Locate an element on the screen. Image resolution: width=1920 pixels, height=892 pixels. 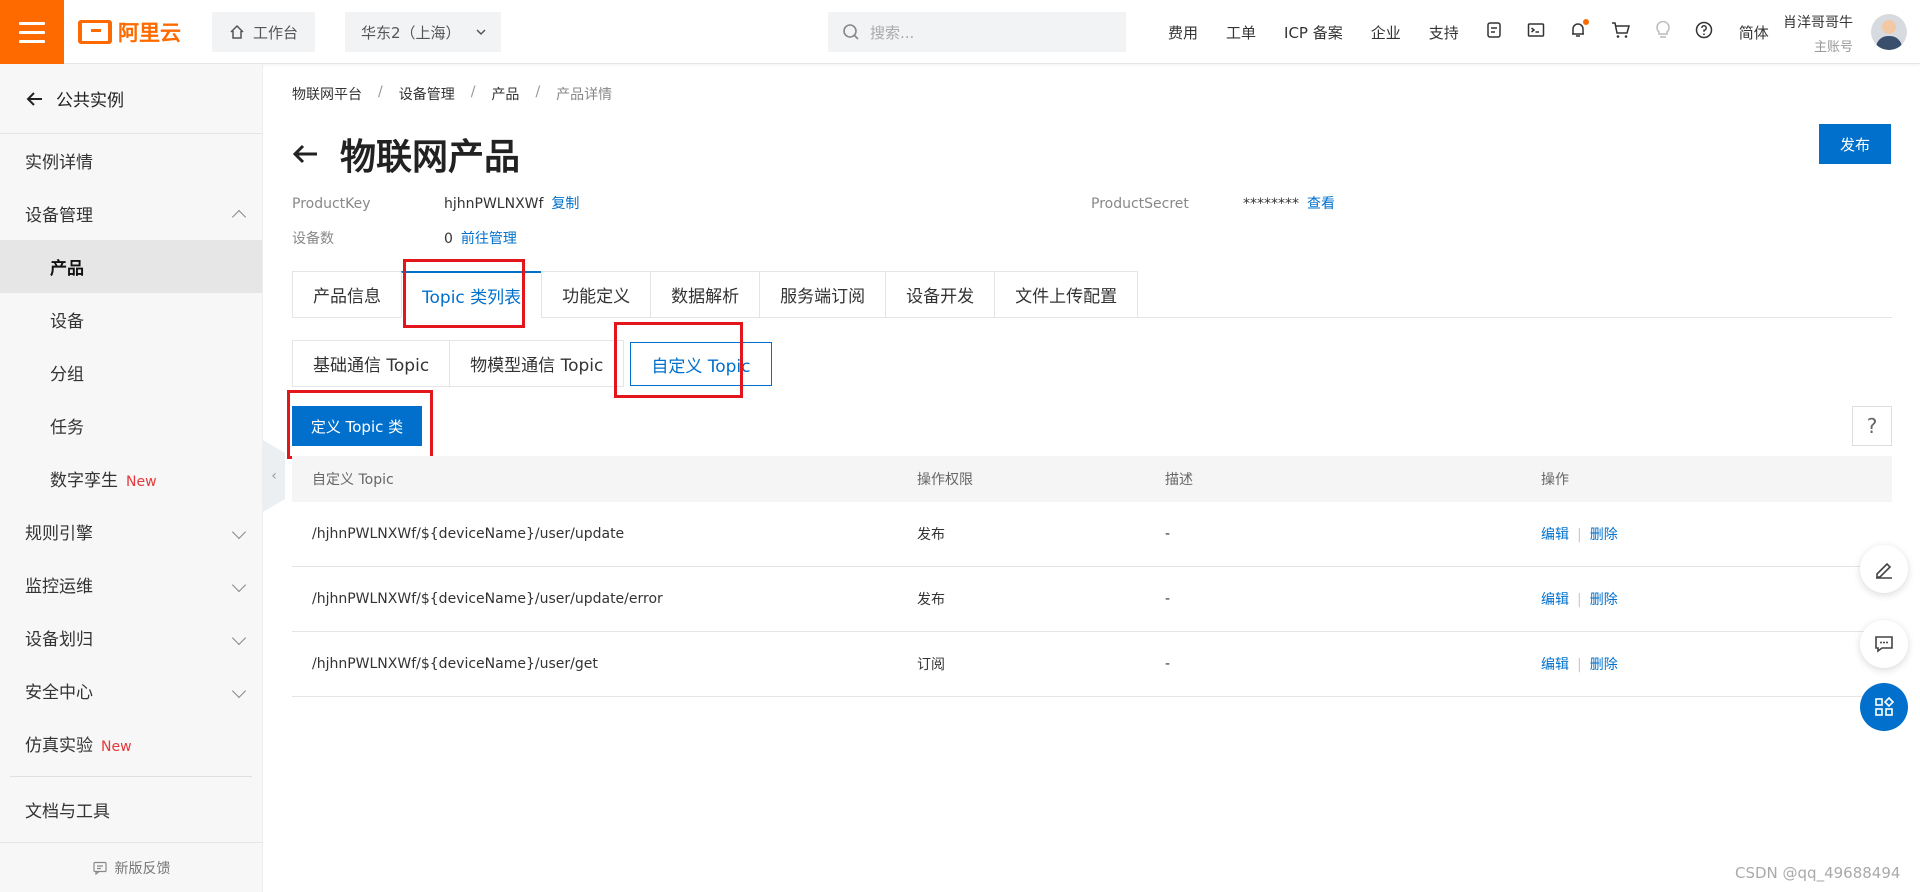
user-role: 主账号 is located at coordinates (1833, 47).